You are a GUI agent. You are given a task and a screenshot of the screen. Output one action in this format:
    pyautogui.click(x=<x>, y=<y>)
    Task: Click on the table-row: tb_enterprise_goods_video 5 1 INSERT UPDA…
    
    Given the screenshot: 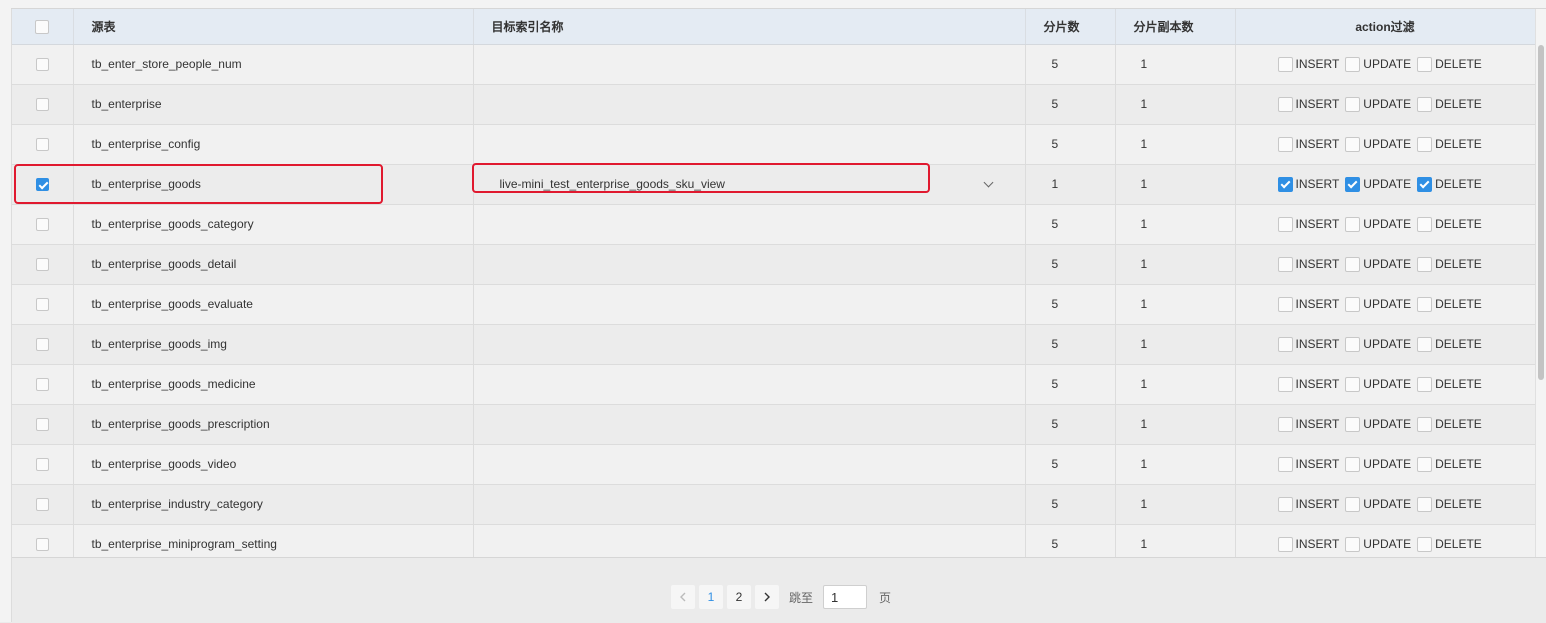 What is the action you would take?
    pyautogui.click(x=773, y=464)
    